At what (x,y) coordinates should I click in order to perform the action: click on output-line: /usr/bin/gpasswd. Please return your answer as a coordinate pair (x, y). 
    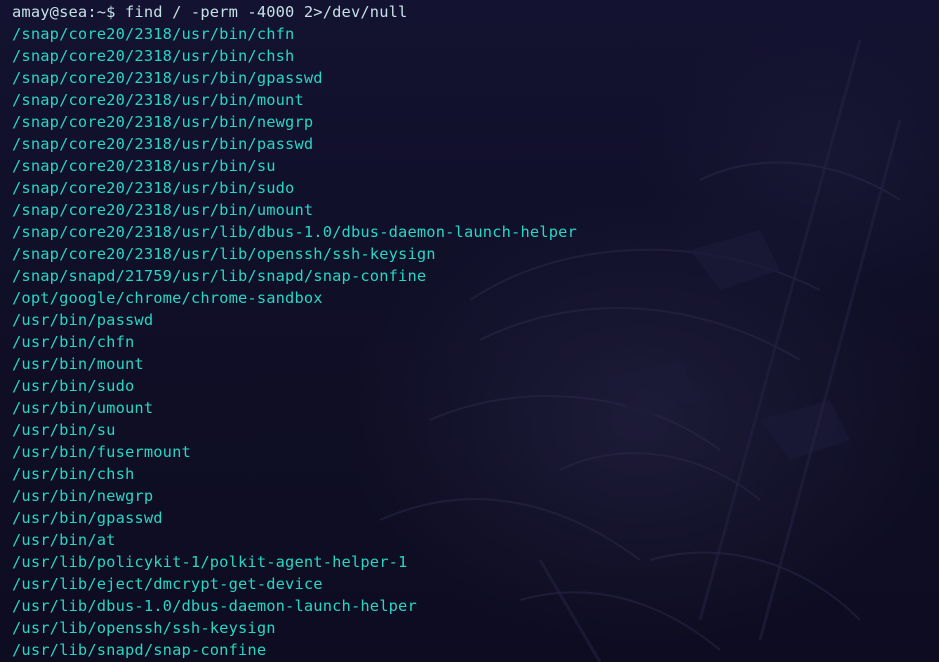
    Looking at the image, I should click on (87, 518).